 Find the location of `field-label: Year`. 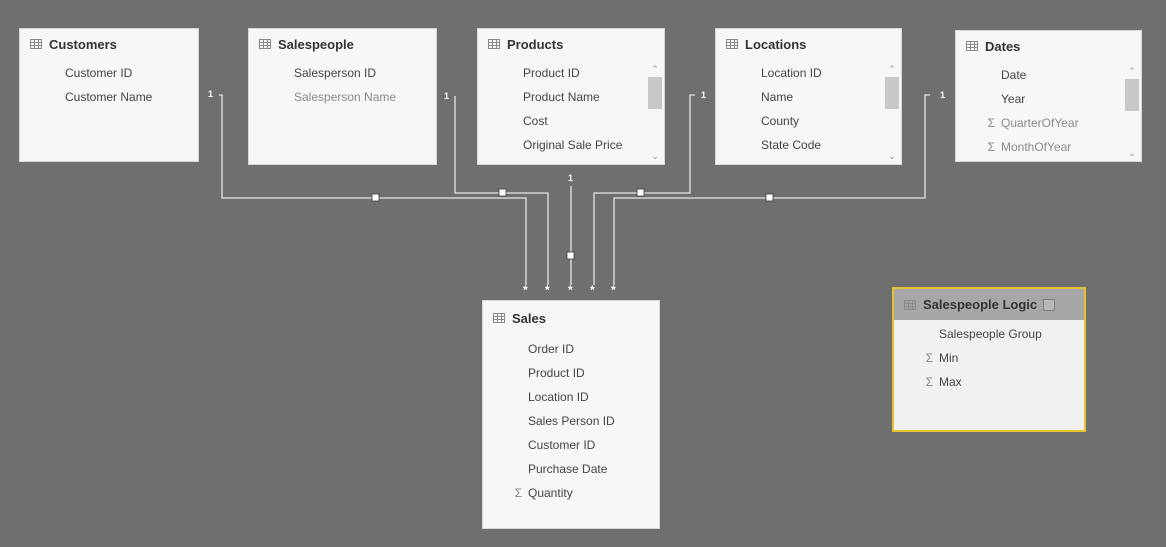

field-label: Year is located at coordinates (1013, 99).